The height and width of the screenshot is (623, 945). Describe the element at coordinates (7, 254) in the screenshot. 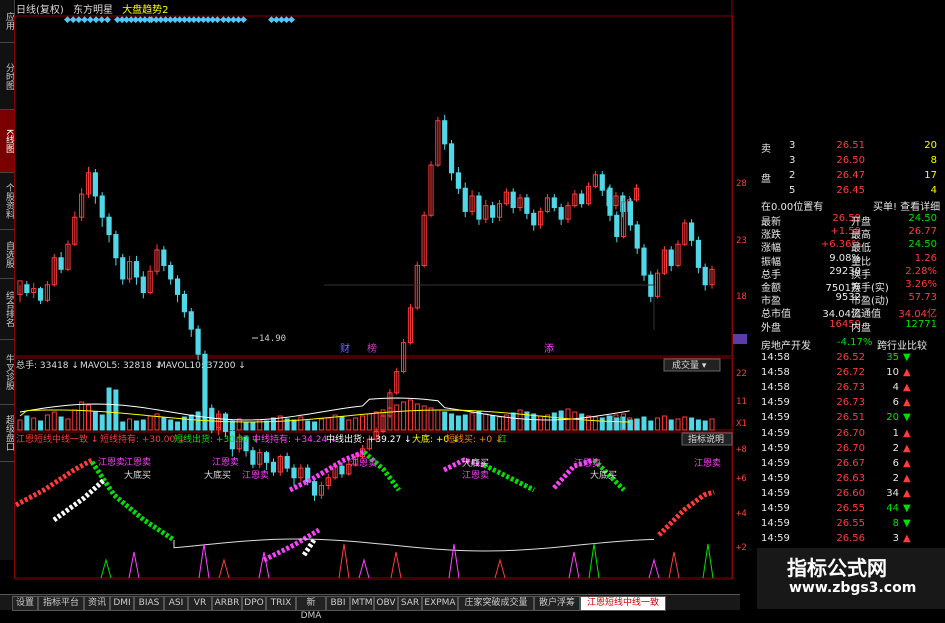

I see `sidebar-tab-4: 自选股` at that location.